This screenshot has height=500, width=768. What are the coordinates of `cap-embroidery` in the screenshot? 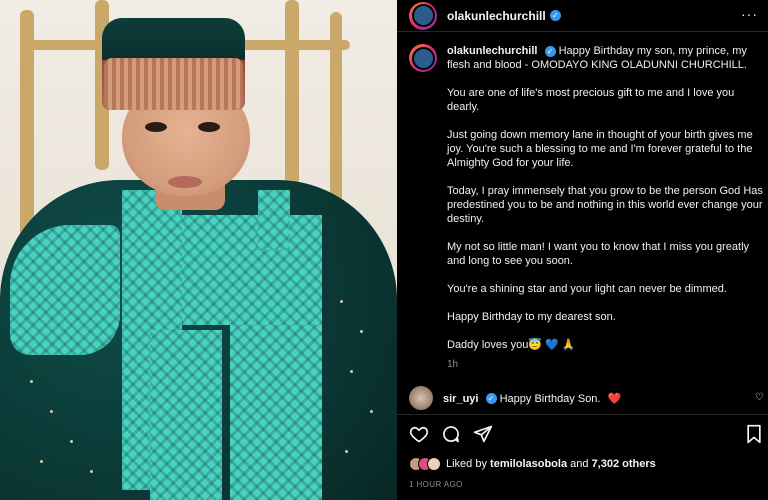 It's located at (173, 84).